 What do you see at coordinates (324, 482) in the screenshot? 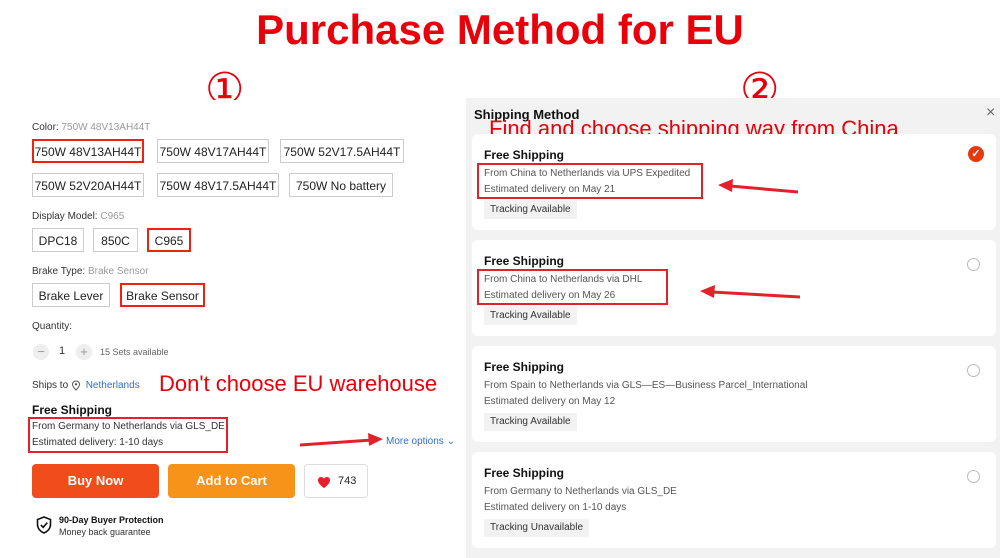
I see `heart-icon` at bounding box center [324, 482].